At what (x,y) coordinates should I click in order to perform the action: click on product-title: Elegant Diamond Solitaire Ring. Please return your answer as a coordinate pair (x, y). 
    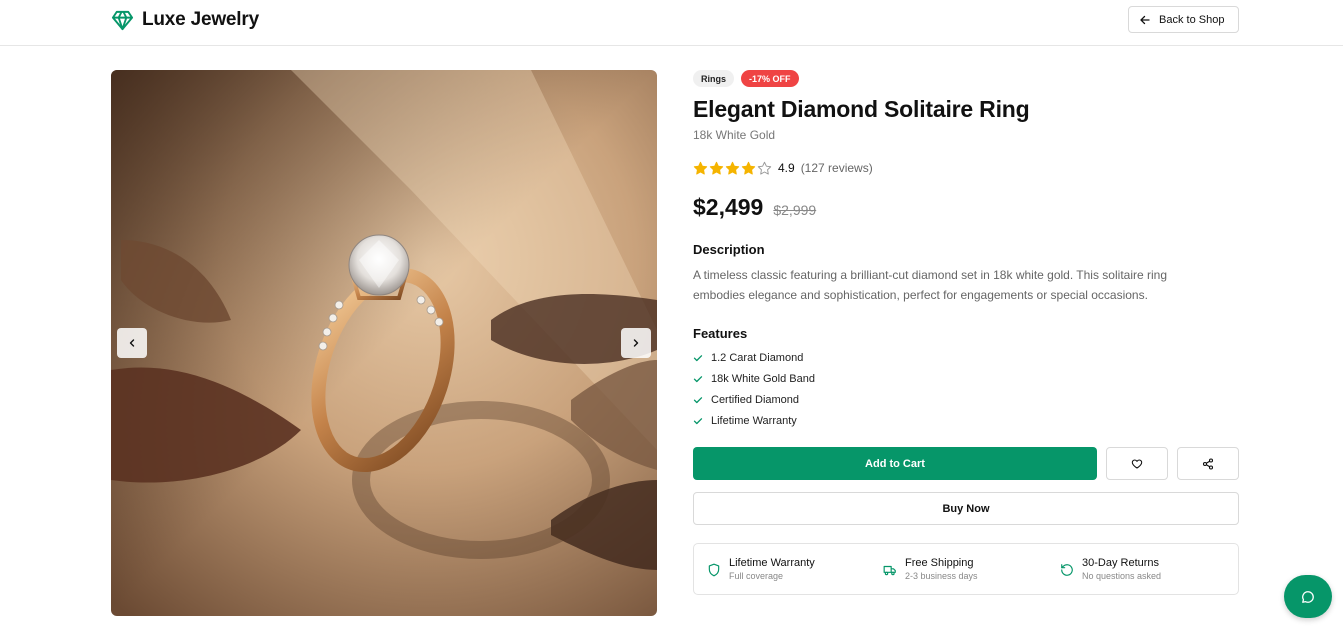
    Looking at the image, I should click on (861, 109).